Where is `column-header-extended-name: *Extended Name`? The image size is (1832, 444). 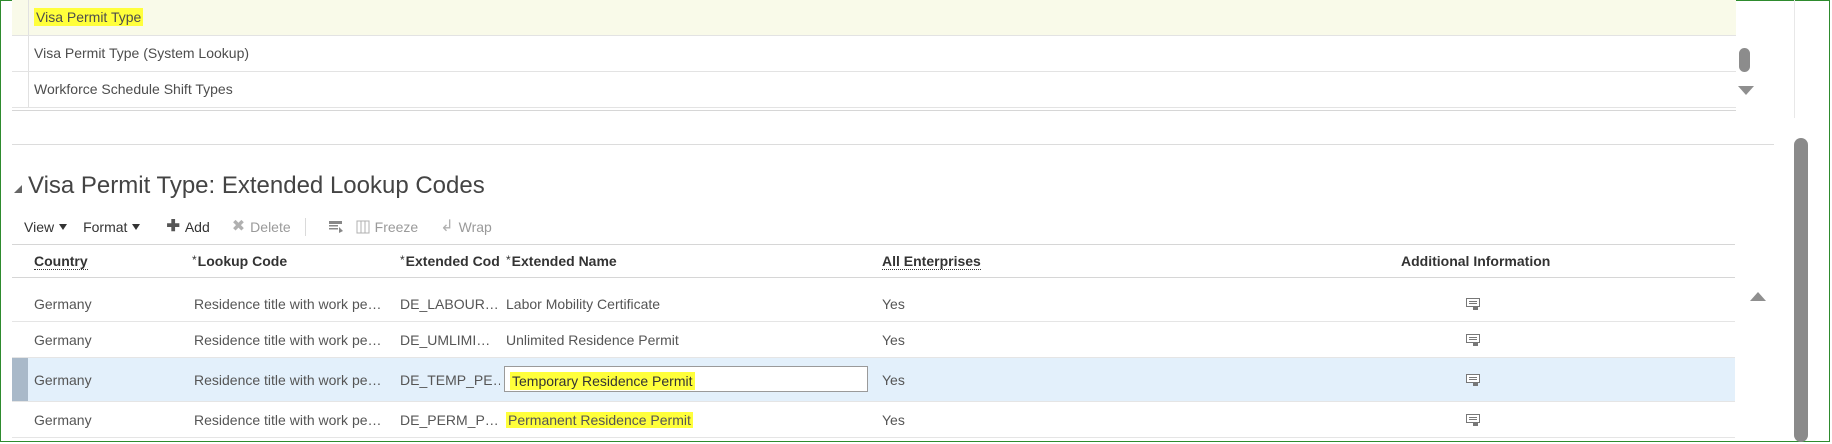
column-header-extended-name: *Extended Name is located at coordinates (561, 261).